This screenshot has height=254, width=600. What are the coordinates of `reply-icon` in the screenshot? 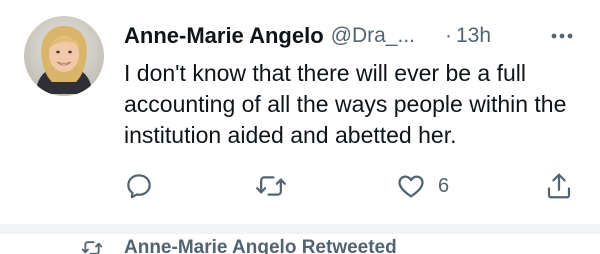 It's located at (139, 186).